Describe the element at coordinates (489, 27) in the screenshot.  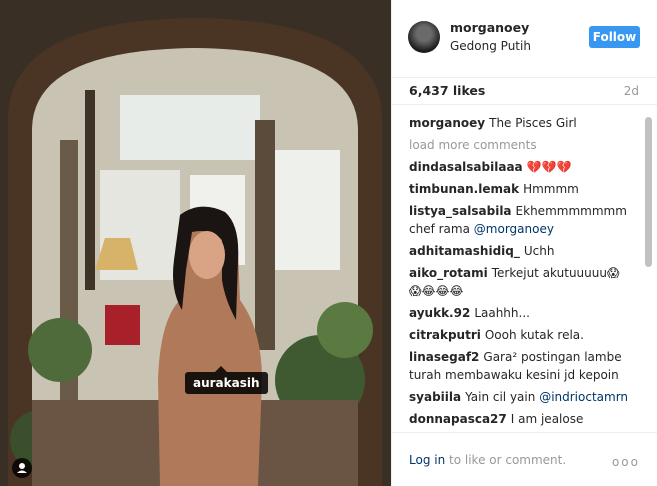
I see `post-username: morganoey` at that location.